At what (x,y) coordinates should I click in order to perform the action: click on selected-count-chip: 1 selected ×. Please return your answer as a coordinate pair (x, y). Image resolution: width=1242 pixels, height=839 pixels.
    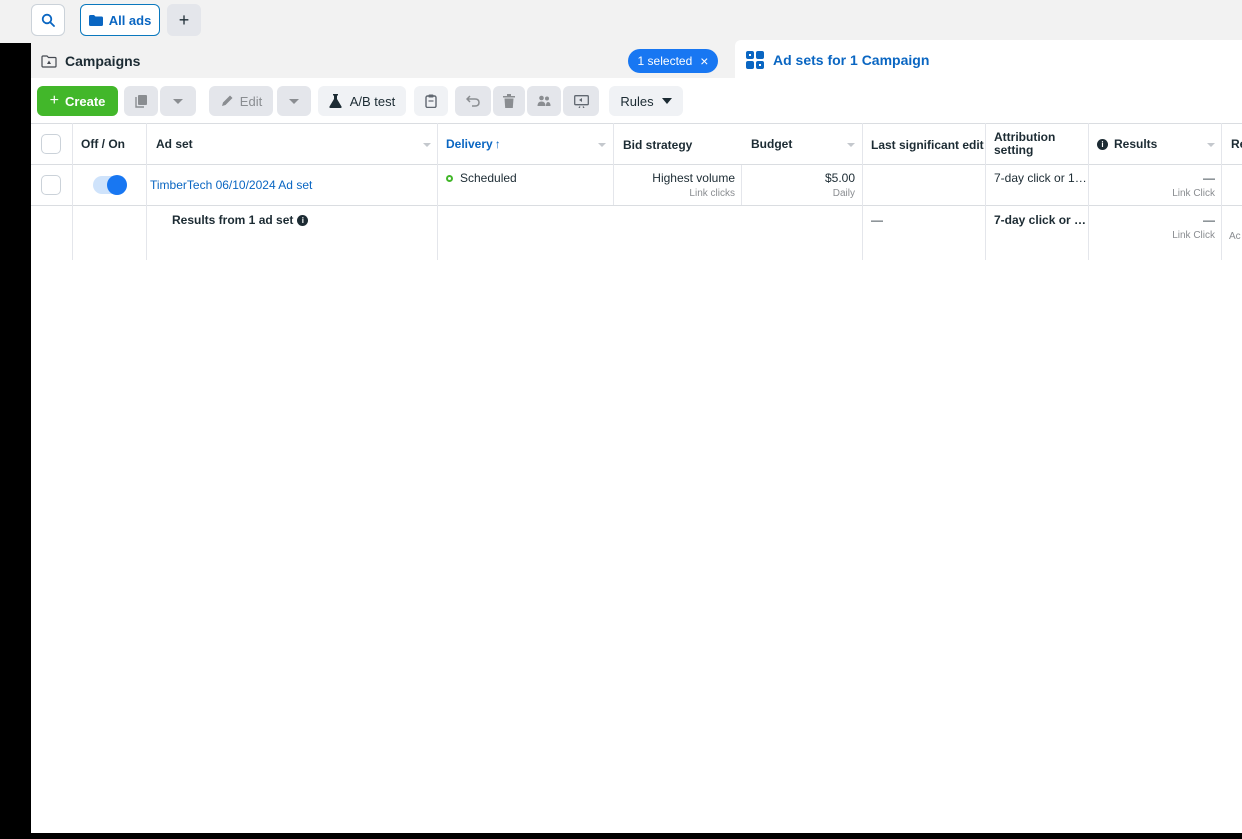
    Looking at the image, I should click on (673, 61).